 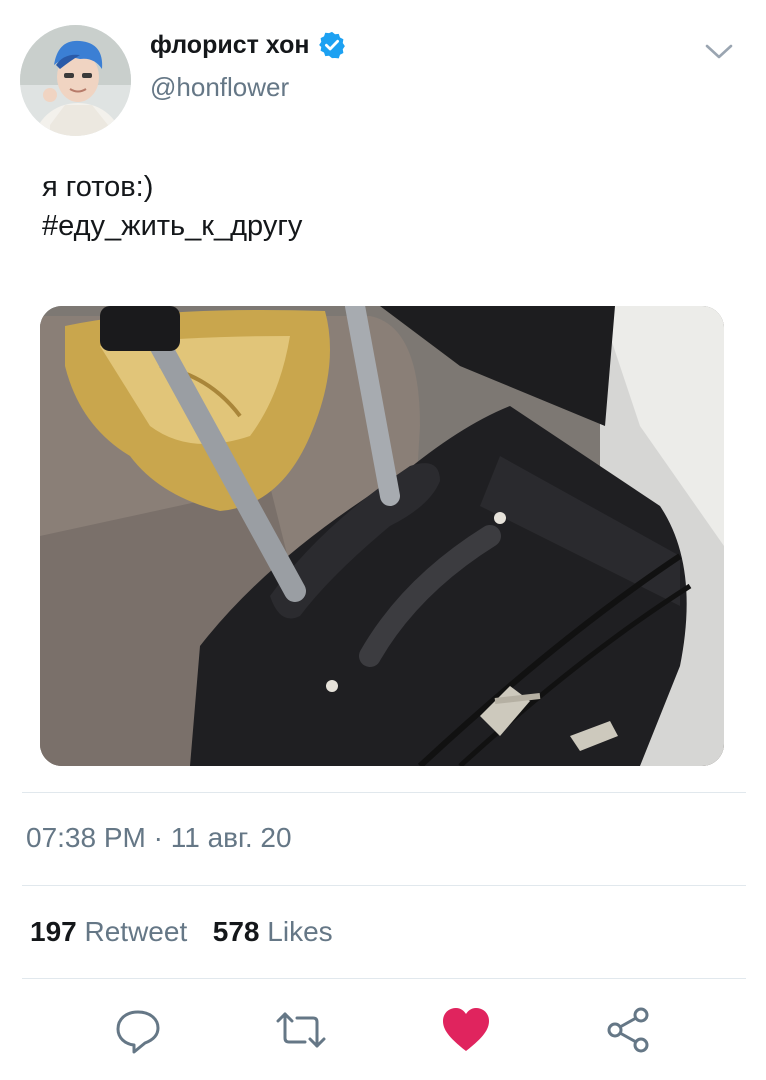 I want to click on retweet-count: 197, so click(x=53, y=931).